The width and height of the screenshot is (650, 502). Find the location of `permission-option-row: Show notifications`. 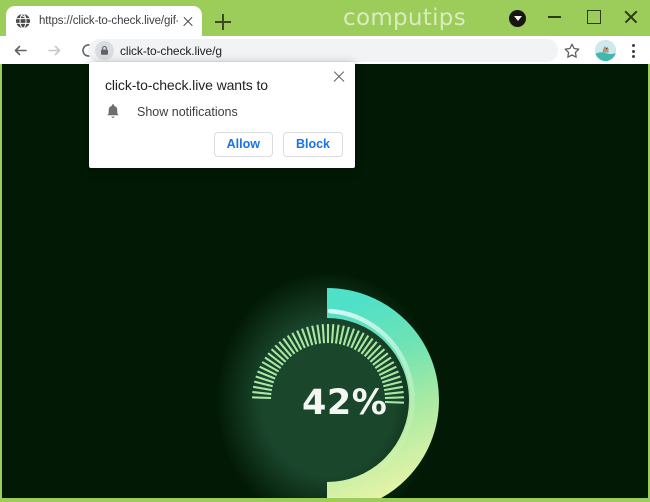

permission-option-row: Show notifications is located at coordinates (171, 112).